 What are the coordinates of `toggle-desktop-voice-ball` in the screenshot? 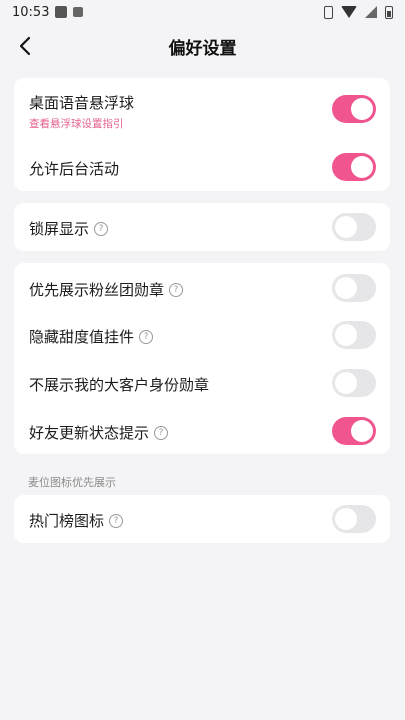 It's located at (354, 109).